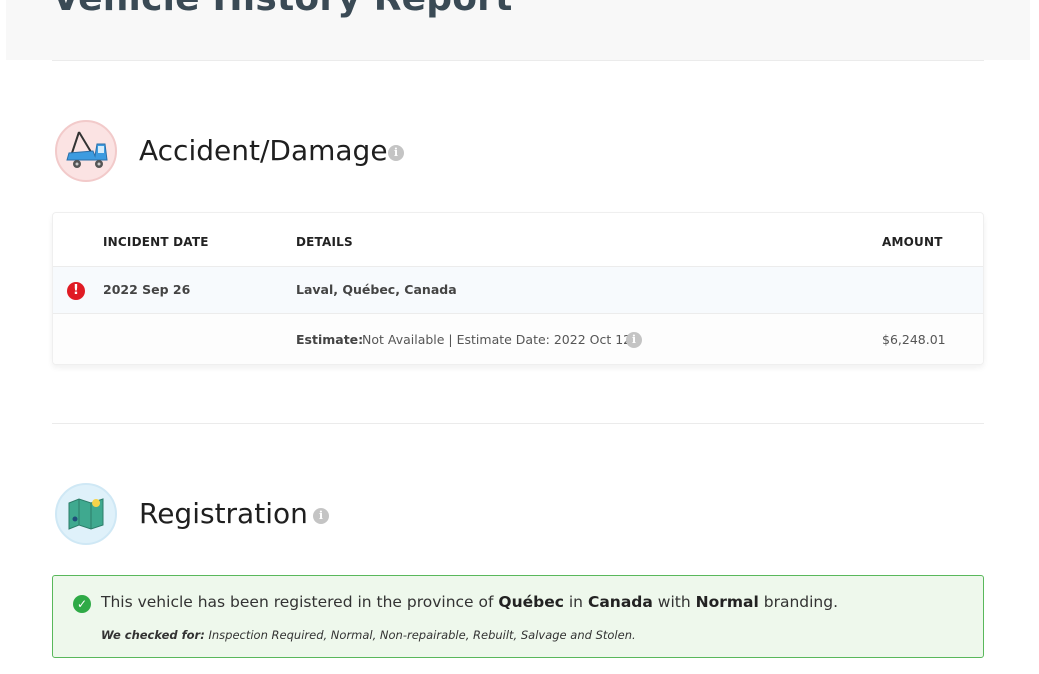 The image size is (1039, 674). I want to click on registration-section-title: Registration, so click(223, 513).